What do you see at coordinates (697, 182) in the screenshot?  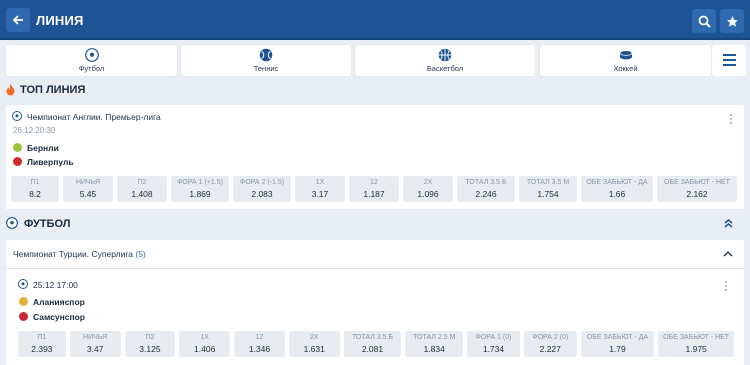 I see `odd-label: ОБЕ ЗАБЬЮТ - НЕТ` at bounding box center [697, 182].